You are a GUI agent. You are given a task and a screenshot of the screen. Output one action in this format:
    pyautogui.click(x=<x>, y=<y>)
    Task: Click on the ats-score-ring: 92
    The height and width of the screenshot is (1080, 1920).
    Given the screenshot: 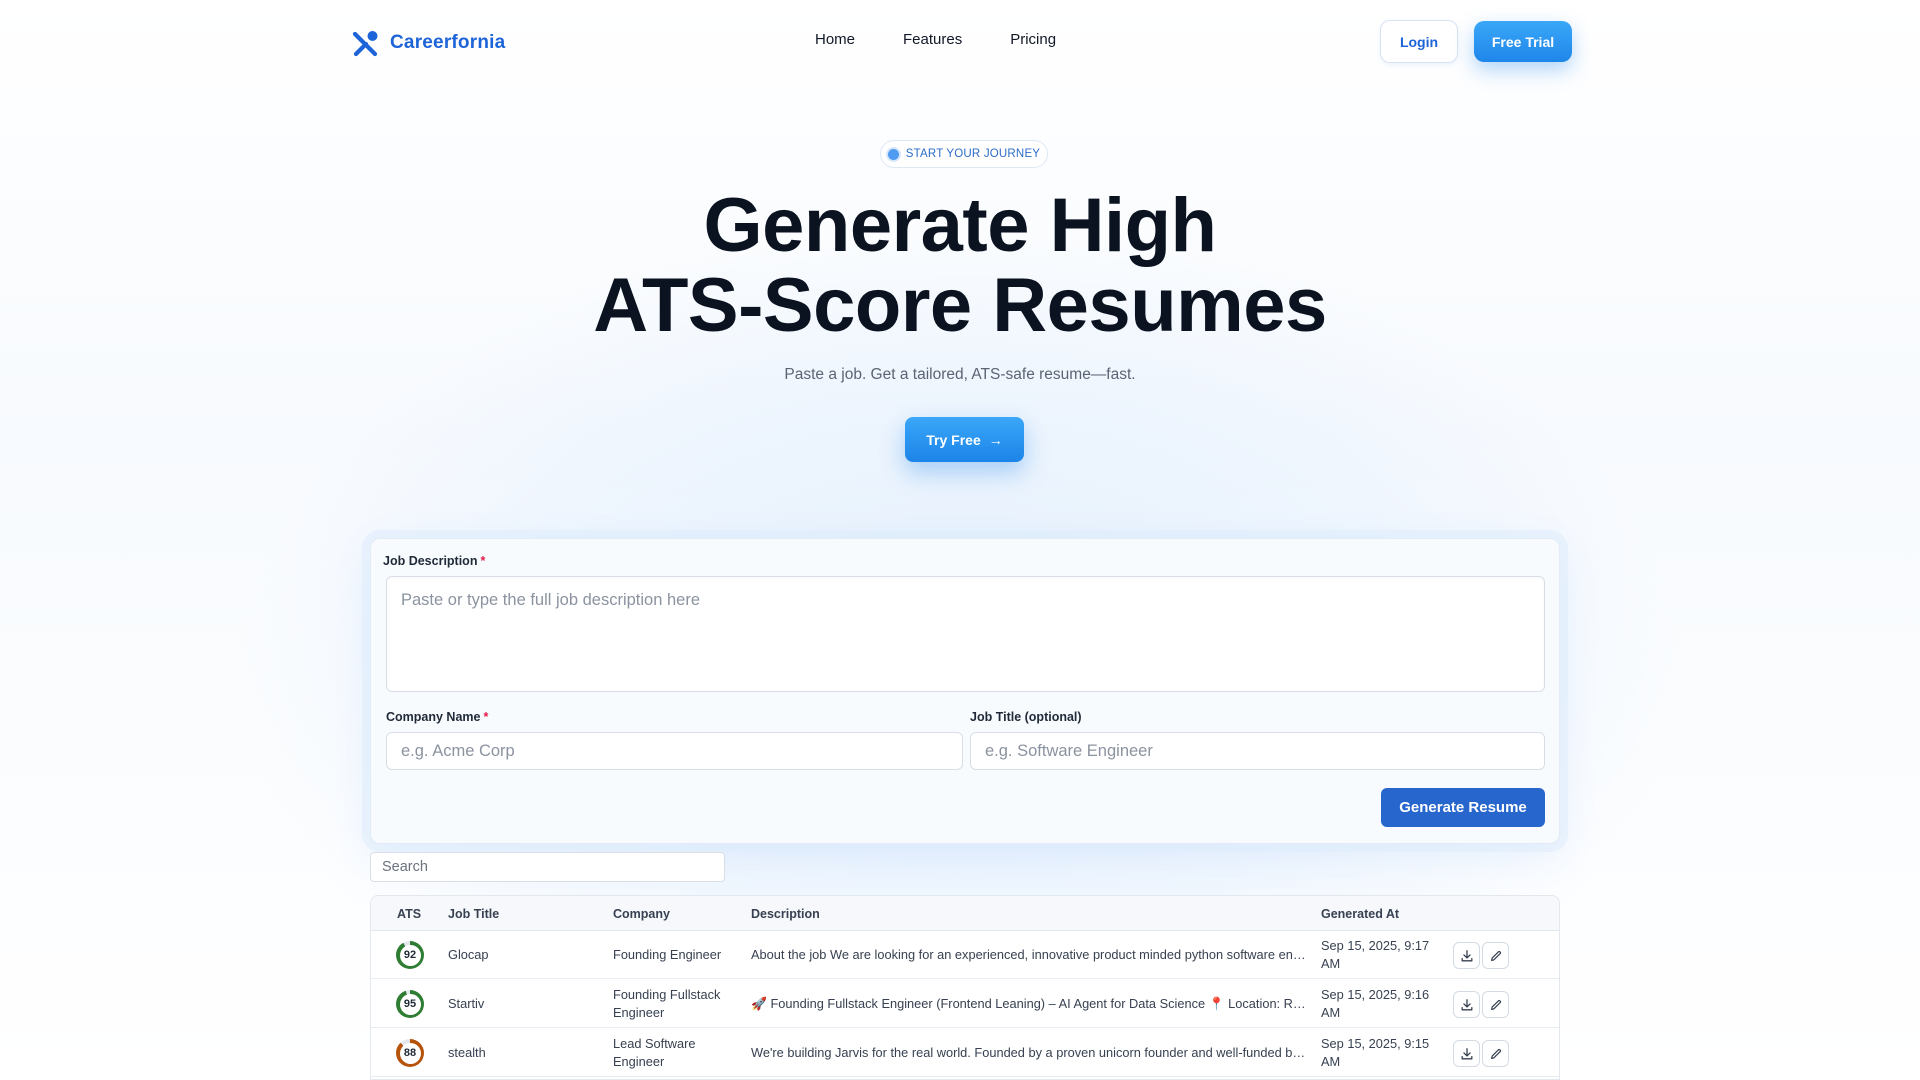 What is the action you would take?
    pyautogui.click(x=410, y=955)
    